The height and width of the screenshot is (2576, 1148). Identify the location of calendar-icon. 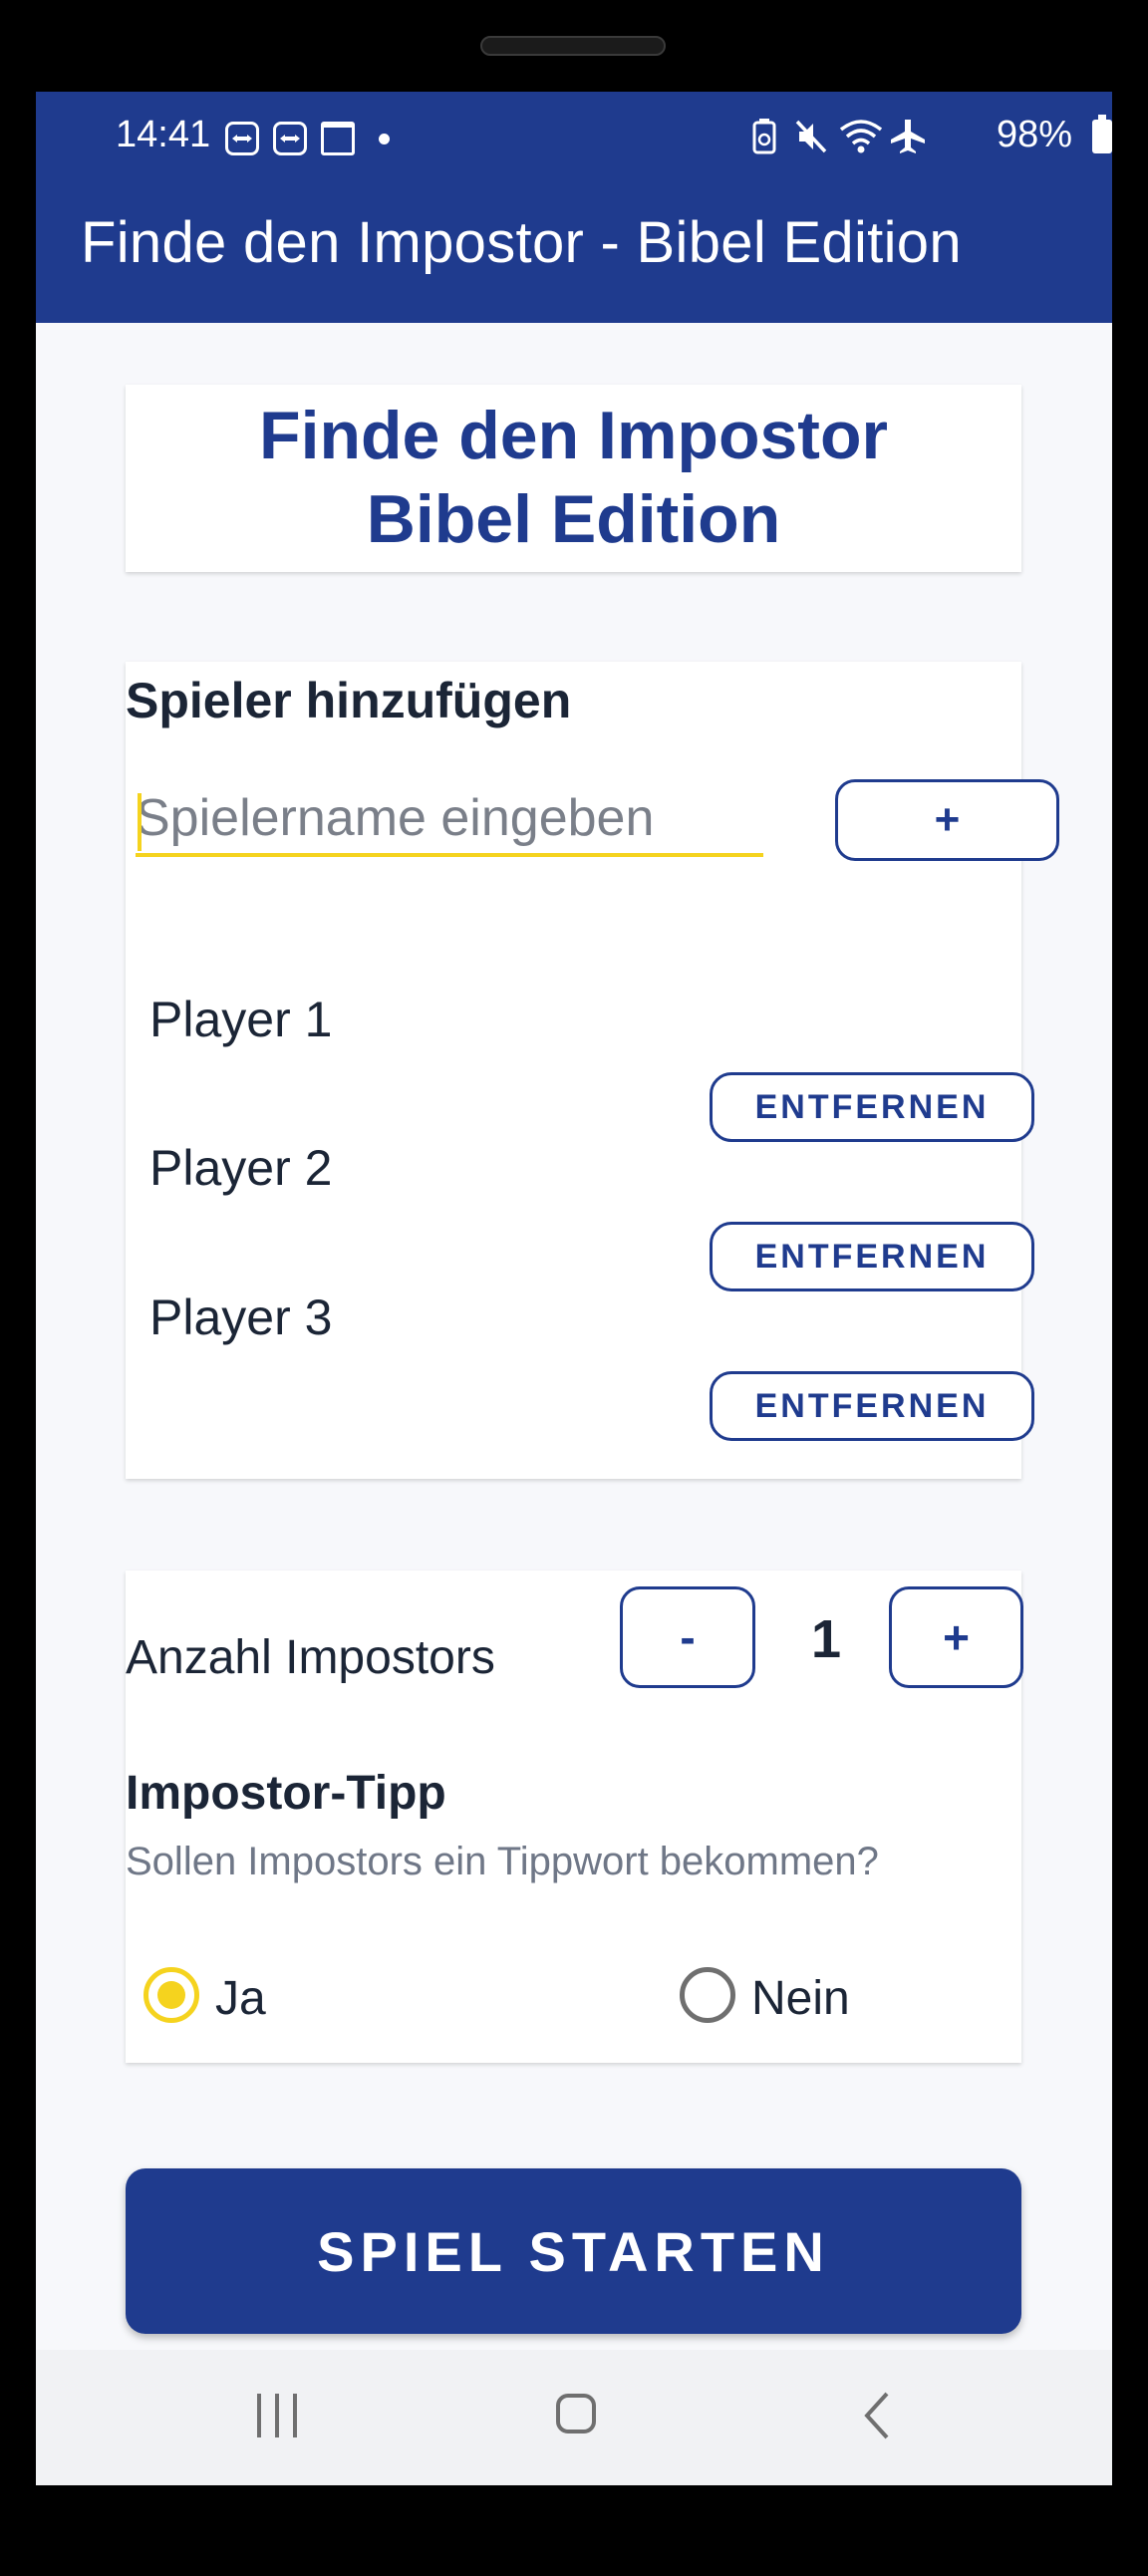
(338, 138).